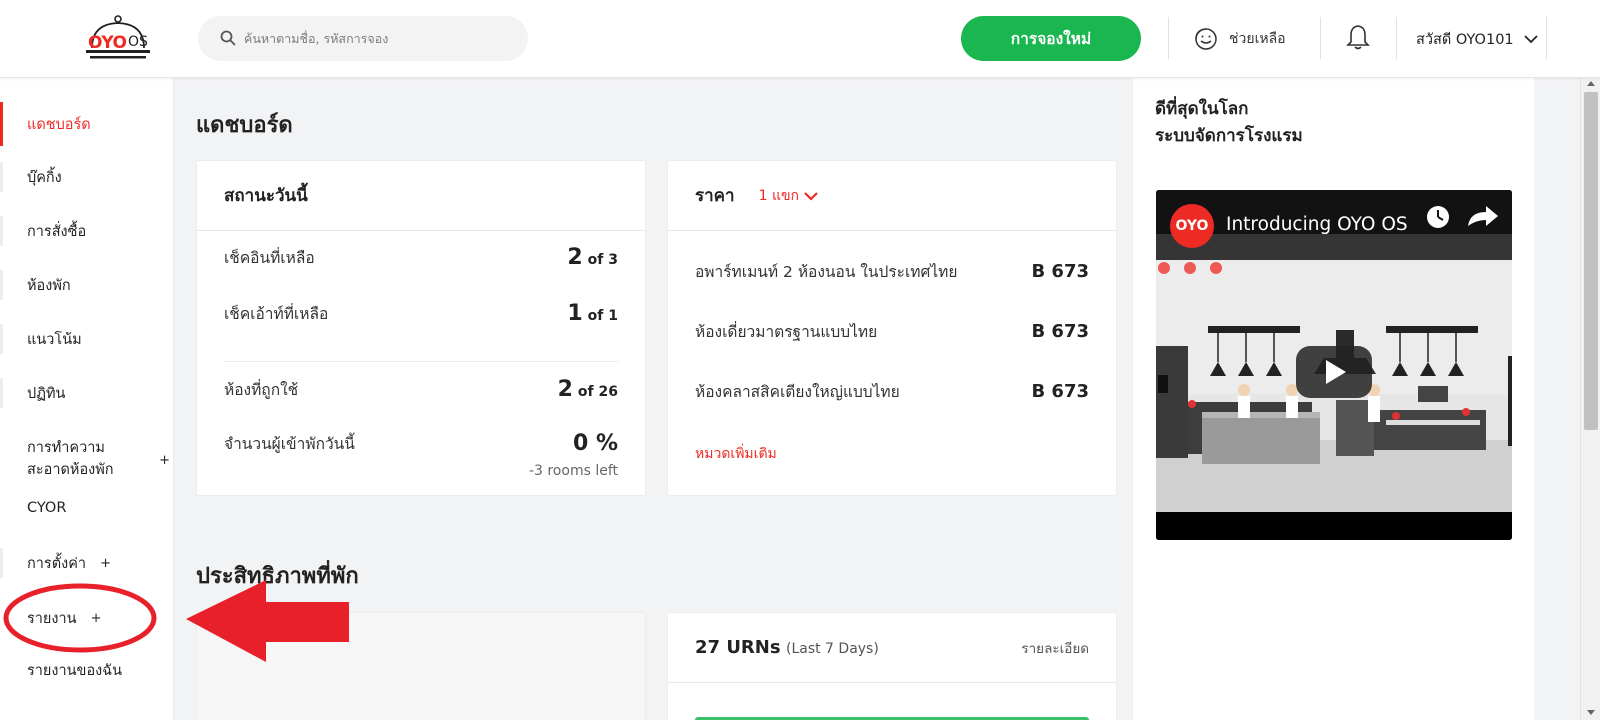 This screenshot has width=1600, height=720. What do you see at coordinates (46, 393) in the screenshot?
I see `sidebar-item-label: ปฏิทิน` at bounding box center [46, 393].